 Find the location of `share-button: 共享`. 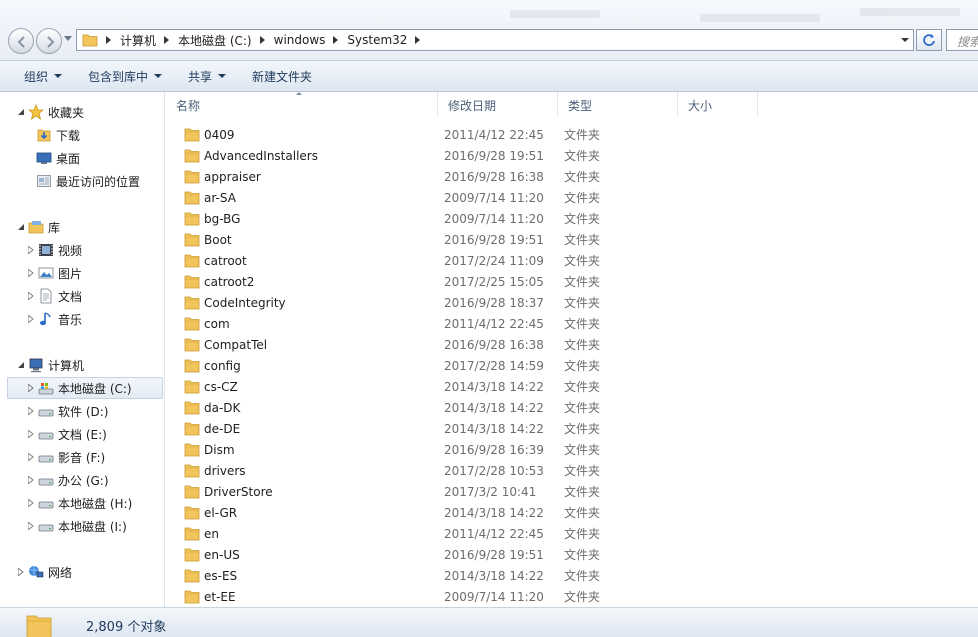

share-button: 共享 is located at coordinates (207, 76).